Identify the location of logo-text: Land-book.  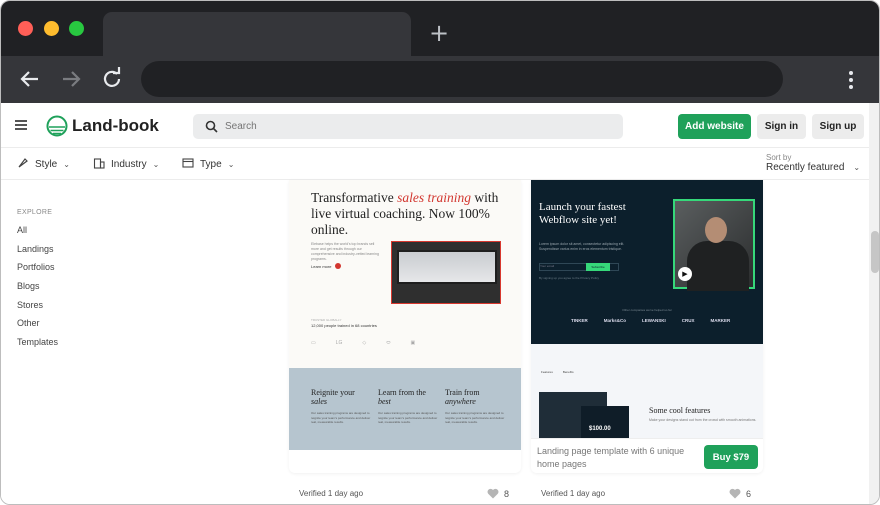
(115, 125).